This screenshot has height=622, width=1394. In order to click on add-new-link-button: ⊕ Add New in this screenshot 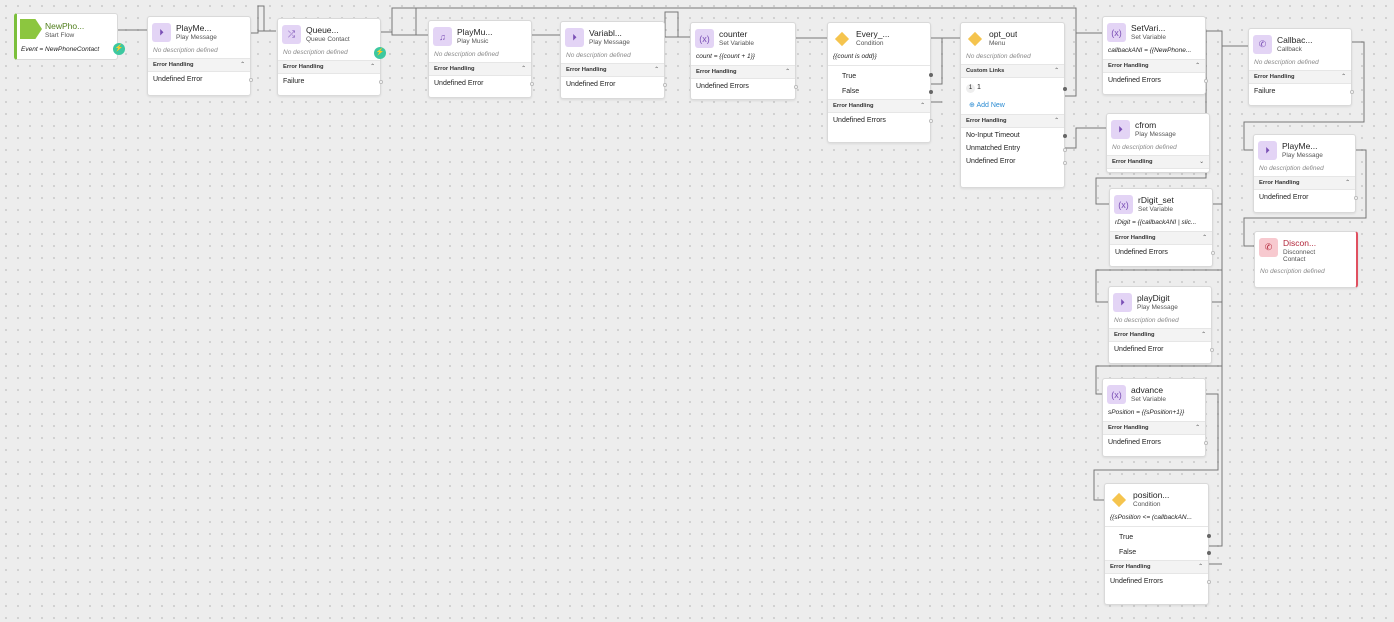, I will do `click(1012, 106)`.